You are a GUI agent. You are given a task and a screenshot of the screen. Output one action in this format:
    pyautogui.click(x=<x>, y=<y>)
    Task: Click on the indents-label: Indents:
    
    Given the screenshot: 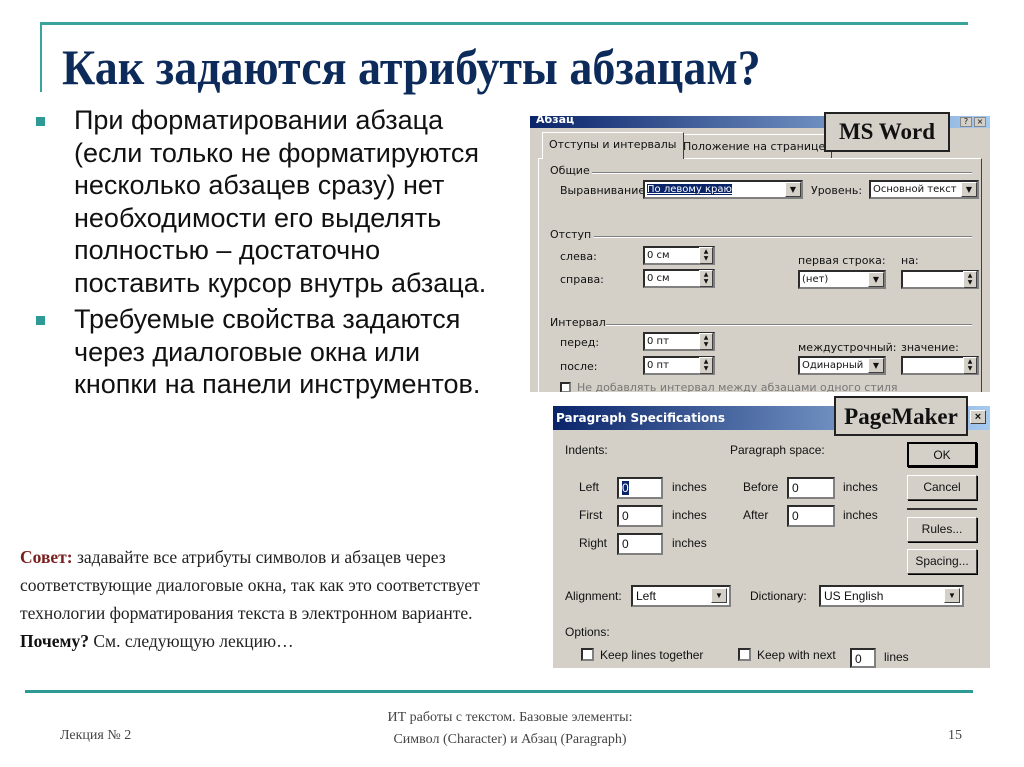 What is the action you would take?
    pyautogui.click(x=586, y=450)
    